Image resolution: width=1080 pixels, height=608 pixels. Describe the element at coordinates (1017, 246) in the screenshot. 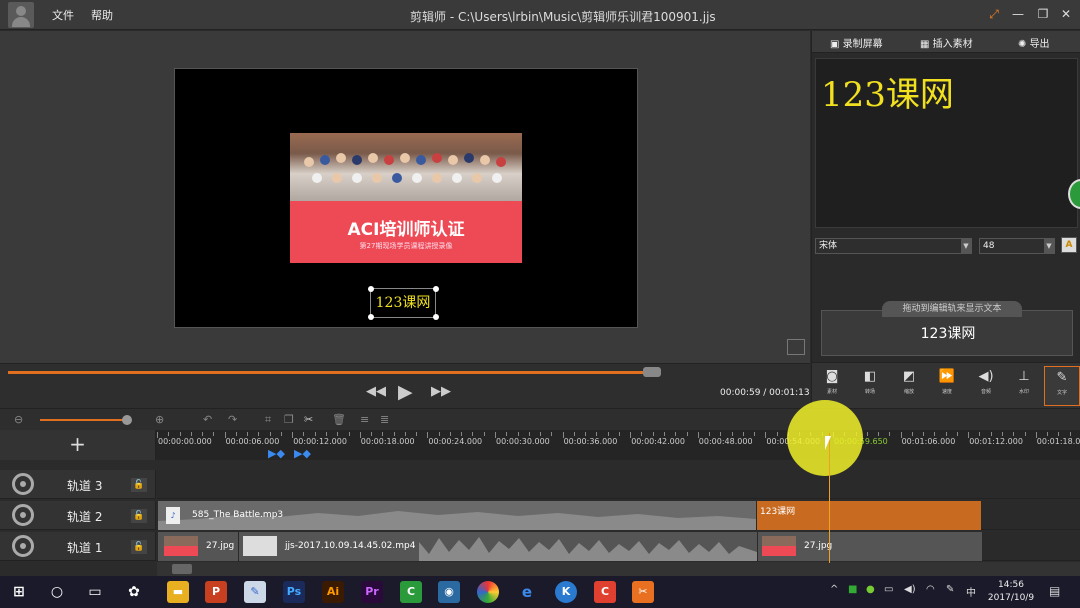

I see `font-size-select: 48 ▼` at that location.